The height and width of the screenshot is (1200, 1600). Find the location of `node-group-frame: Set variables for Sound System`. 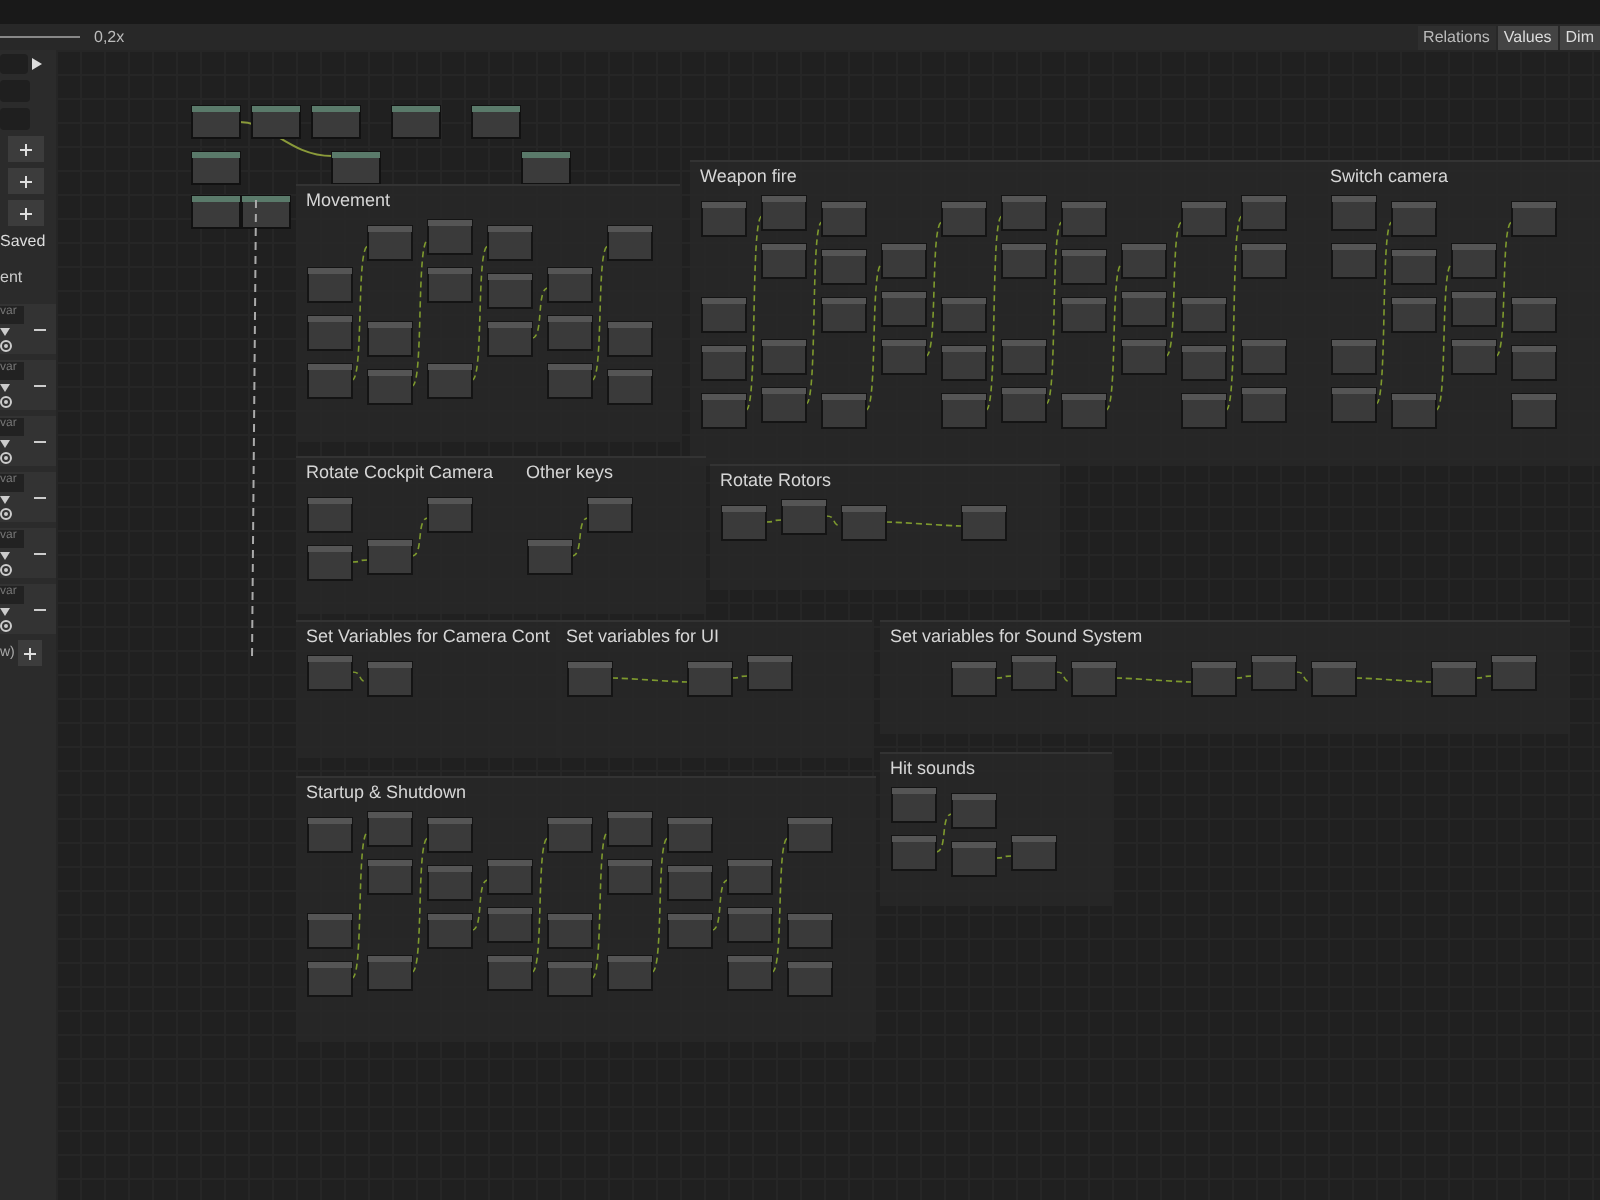

node-group-frame: Set variables for Sound System is located at coordinates (1225, 677).